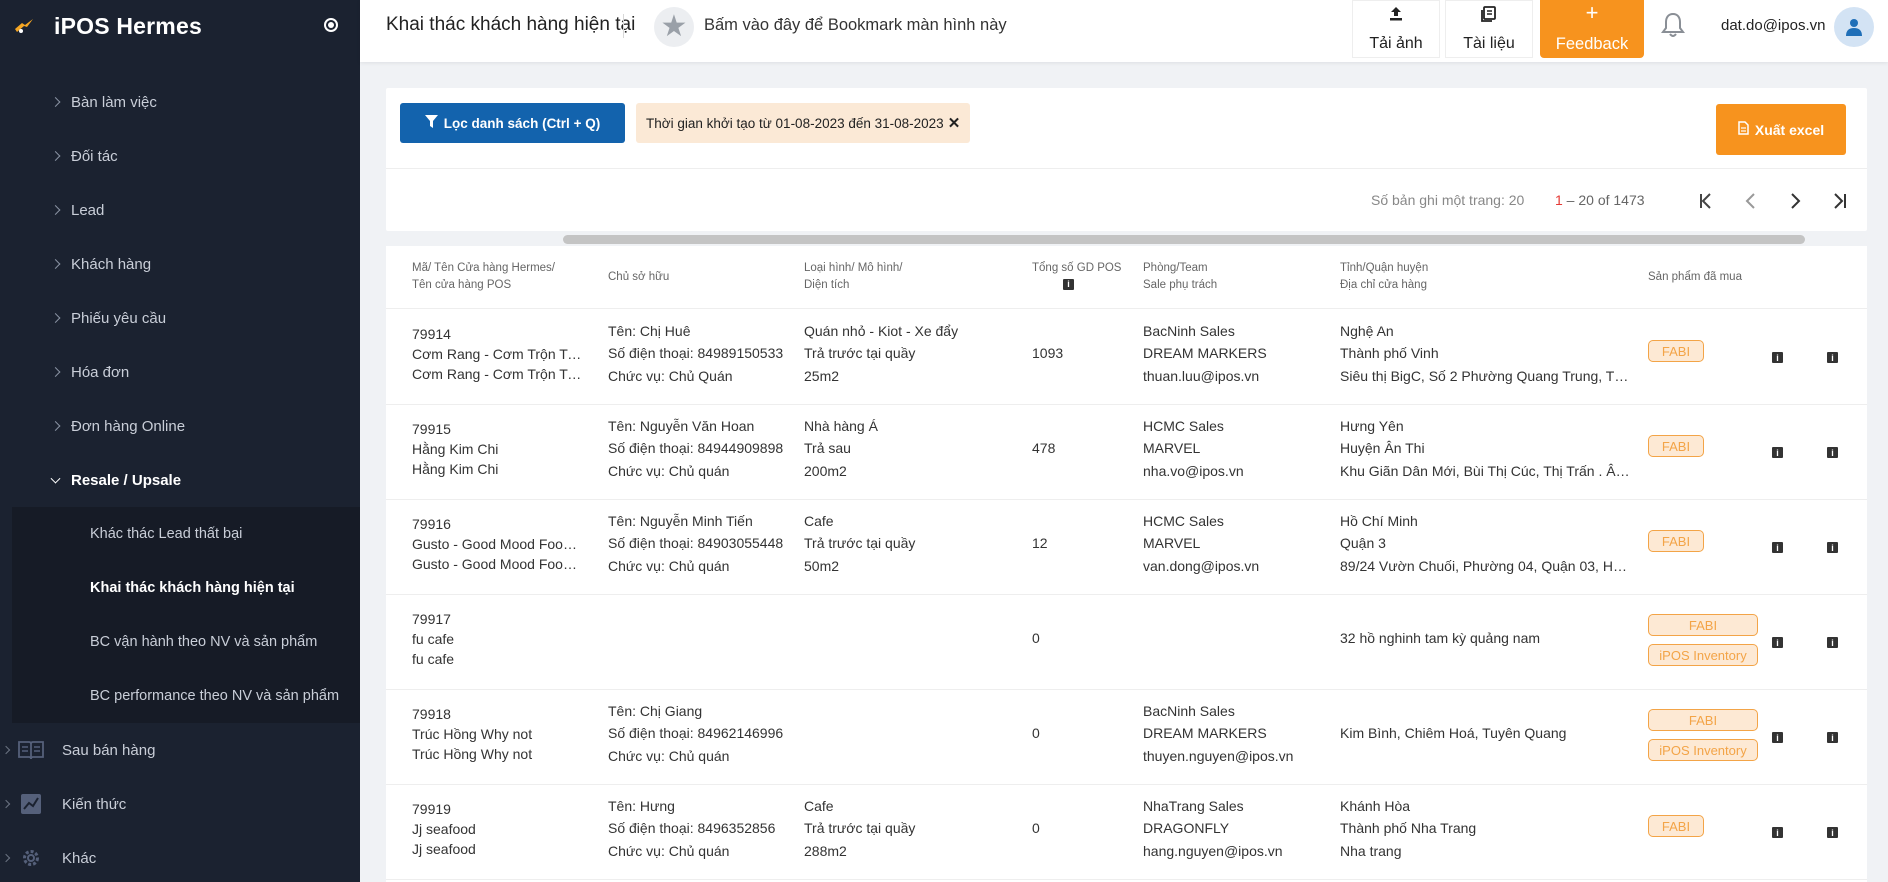  Describe the element at coordinates (31, 750) in the screenshot. I see `book-icon` at that location.